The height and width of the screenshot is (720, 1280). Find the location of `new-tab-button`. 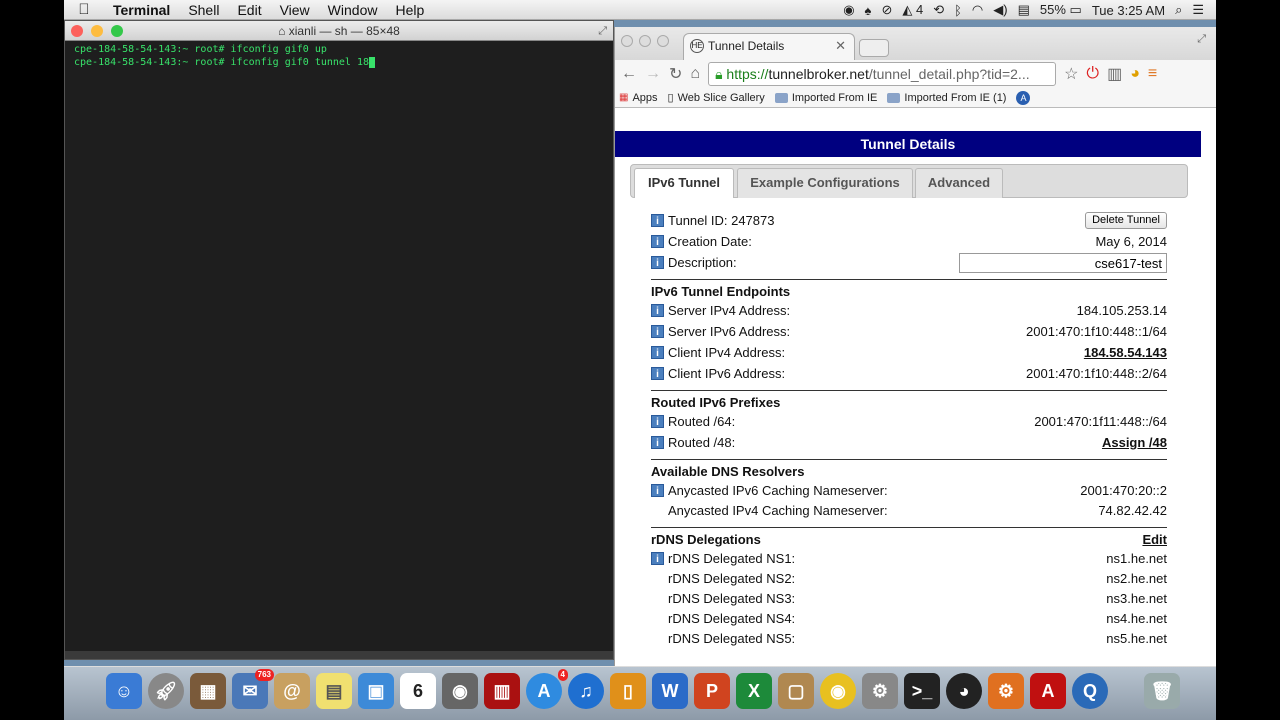

new-tab-button is located at coordinates (874, 48).